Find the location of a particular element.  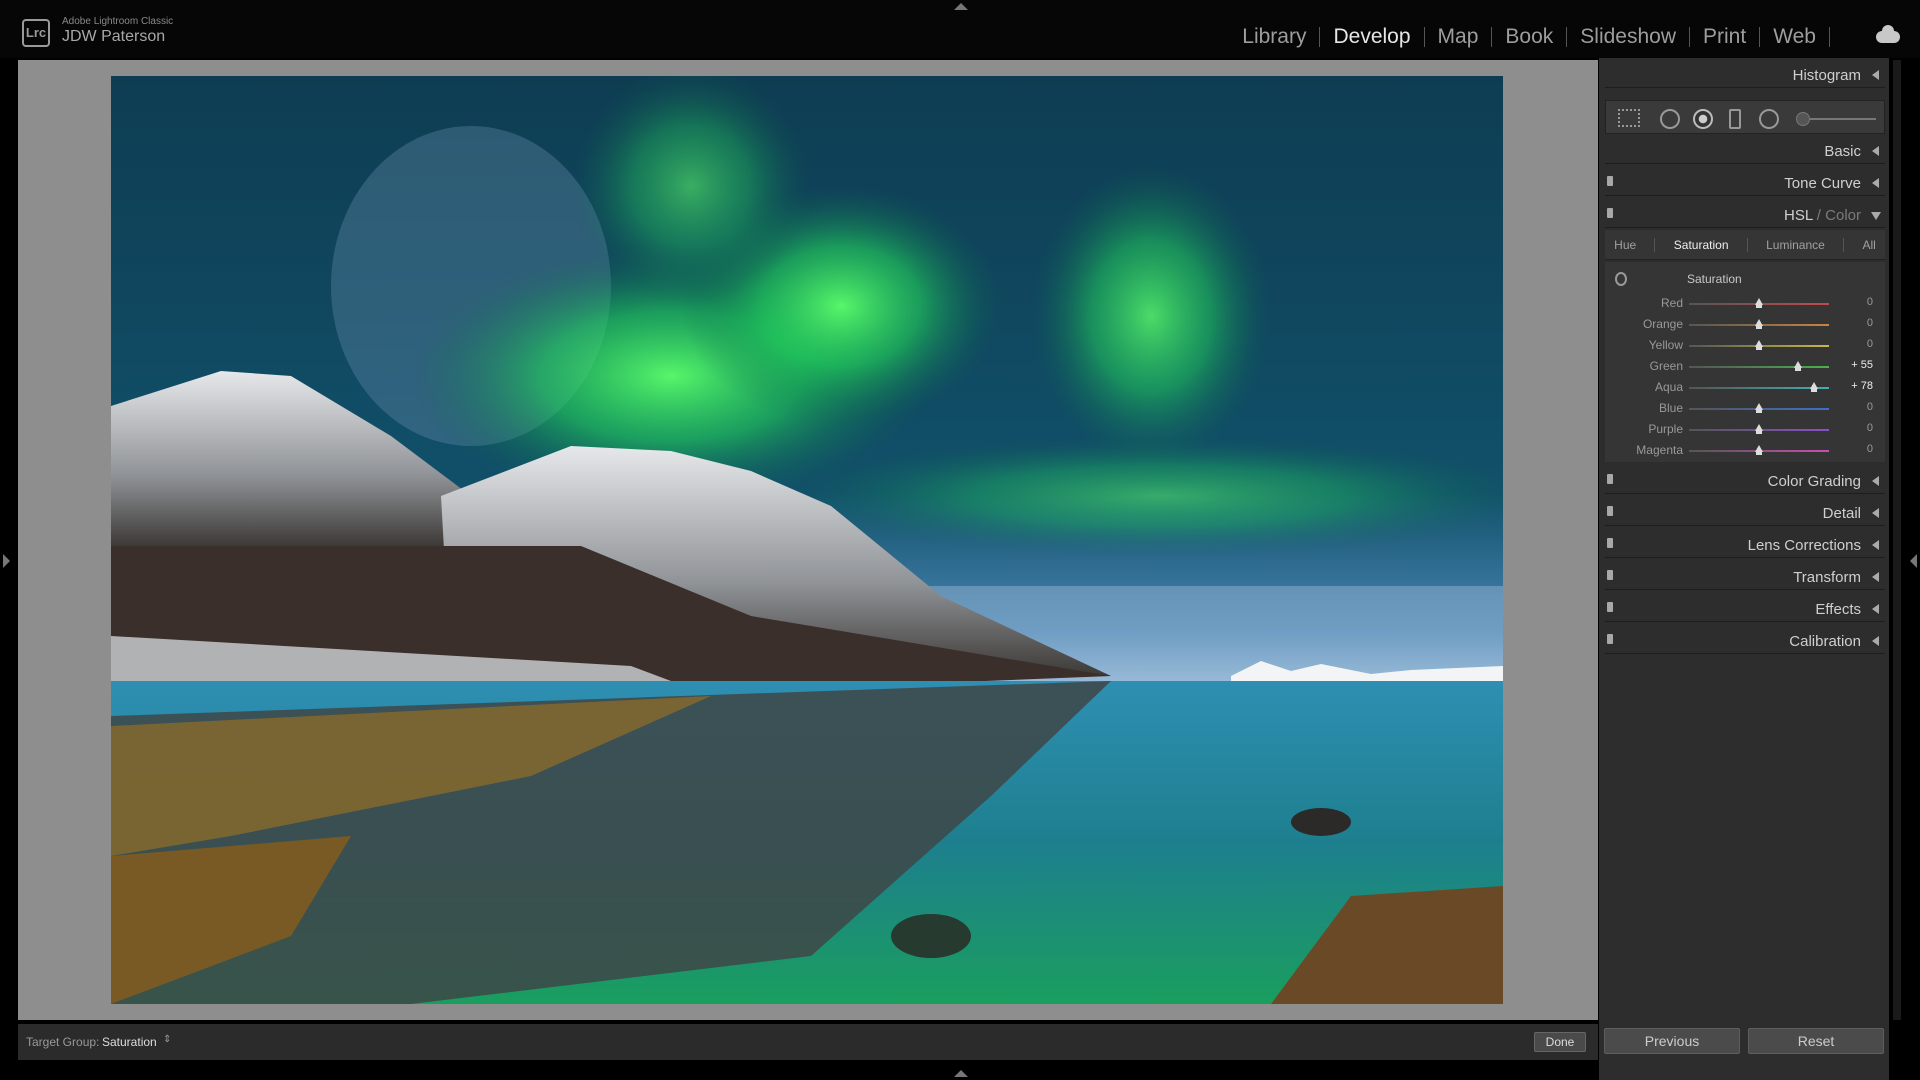

slider-value: + 55 is located at coordinates (1862, 365).